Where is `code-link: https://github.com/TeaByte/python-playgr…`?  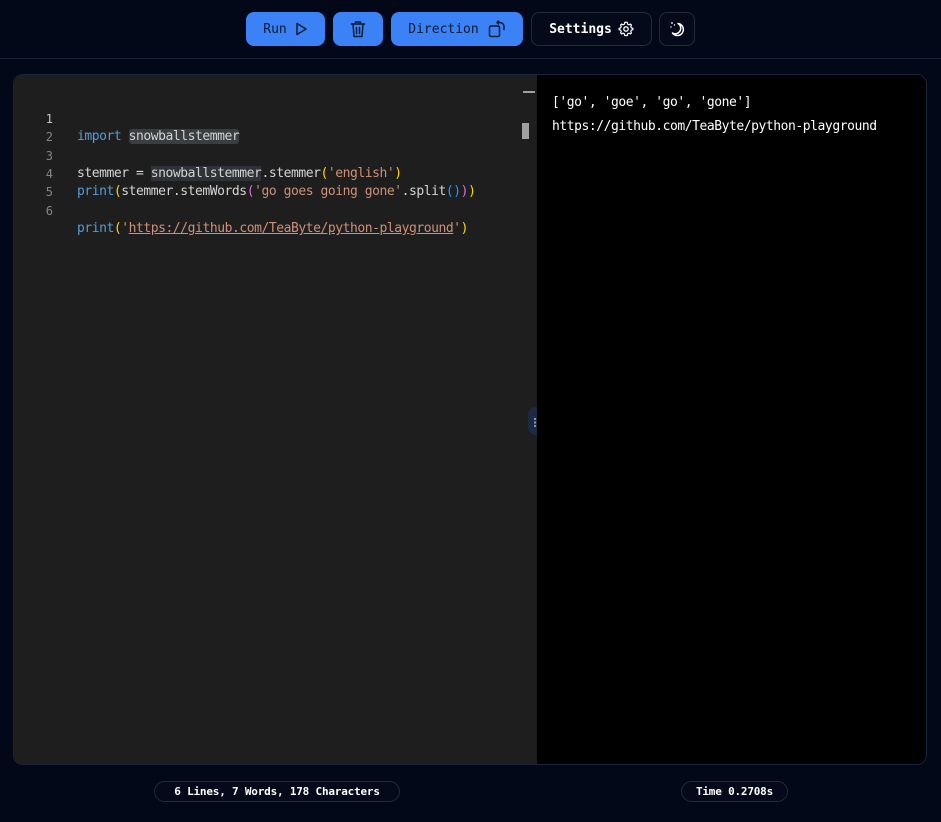
code-link: https://github.com/TeaByte/python-playgr… is located at coordinates (291, 228).